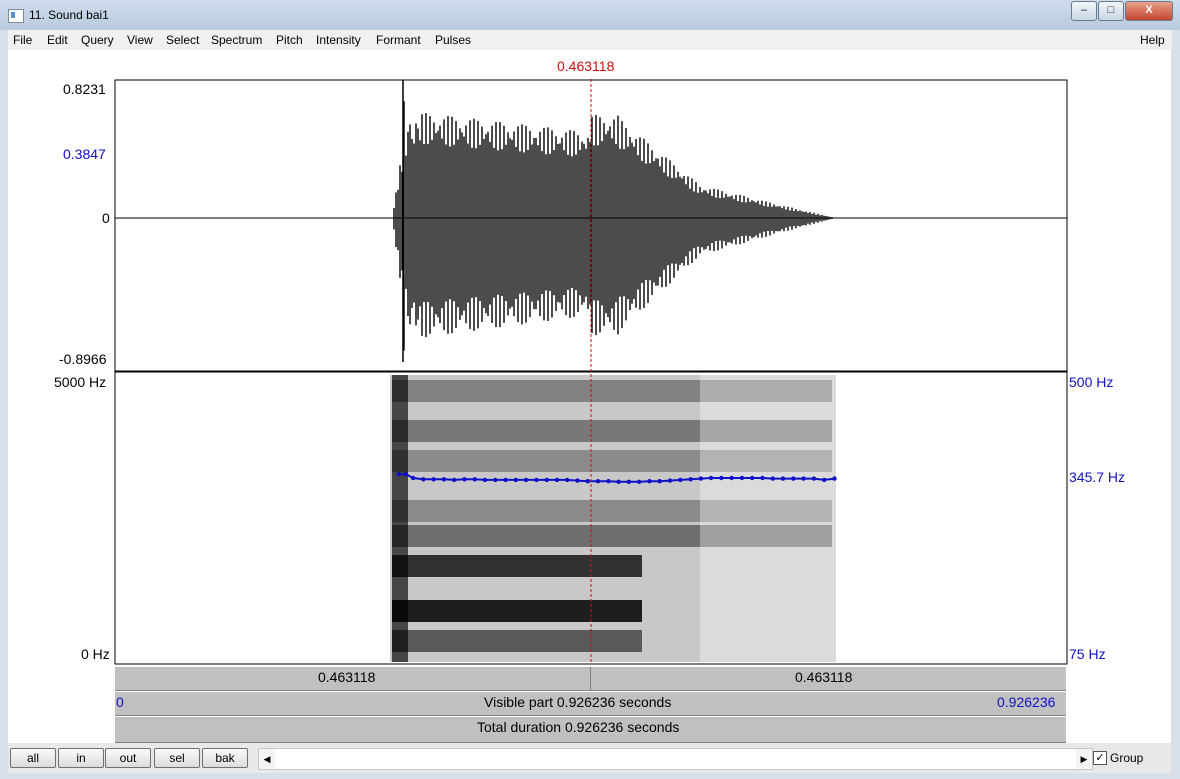 This screenshot has width=1180, height=779. What do you see at coordinates (1026, 702) in the screenshot?
I see `visible-end-label: 0.926236` at bounding box center [1026, 702].